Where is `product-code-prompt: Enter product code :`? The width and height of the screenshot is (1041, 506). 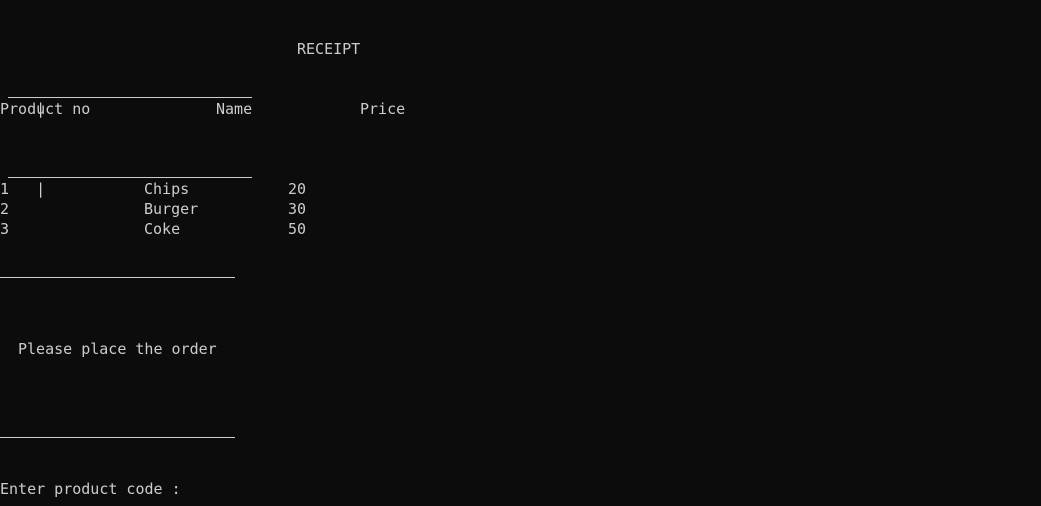
product-code-prompt: Enter product code : is located at coordinates (90, 489).